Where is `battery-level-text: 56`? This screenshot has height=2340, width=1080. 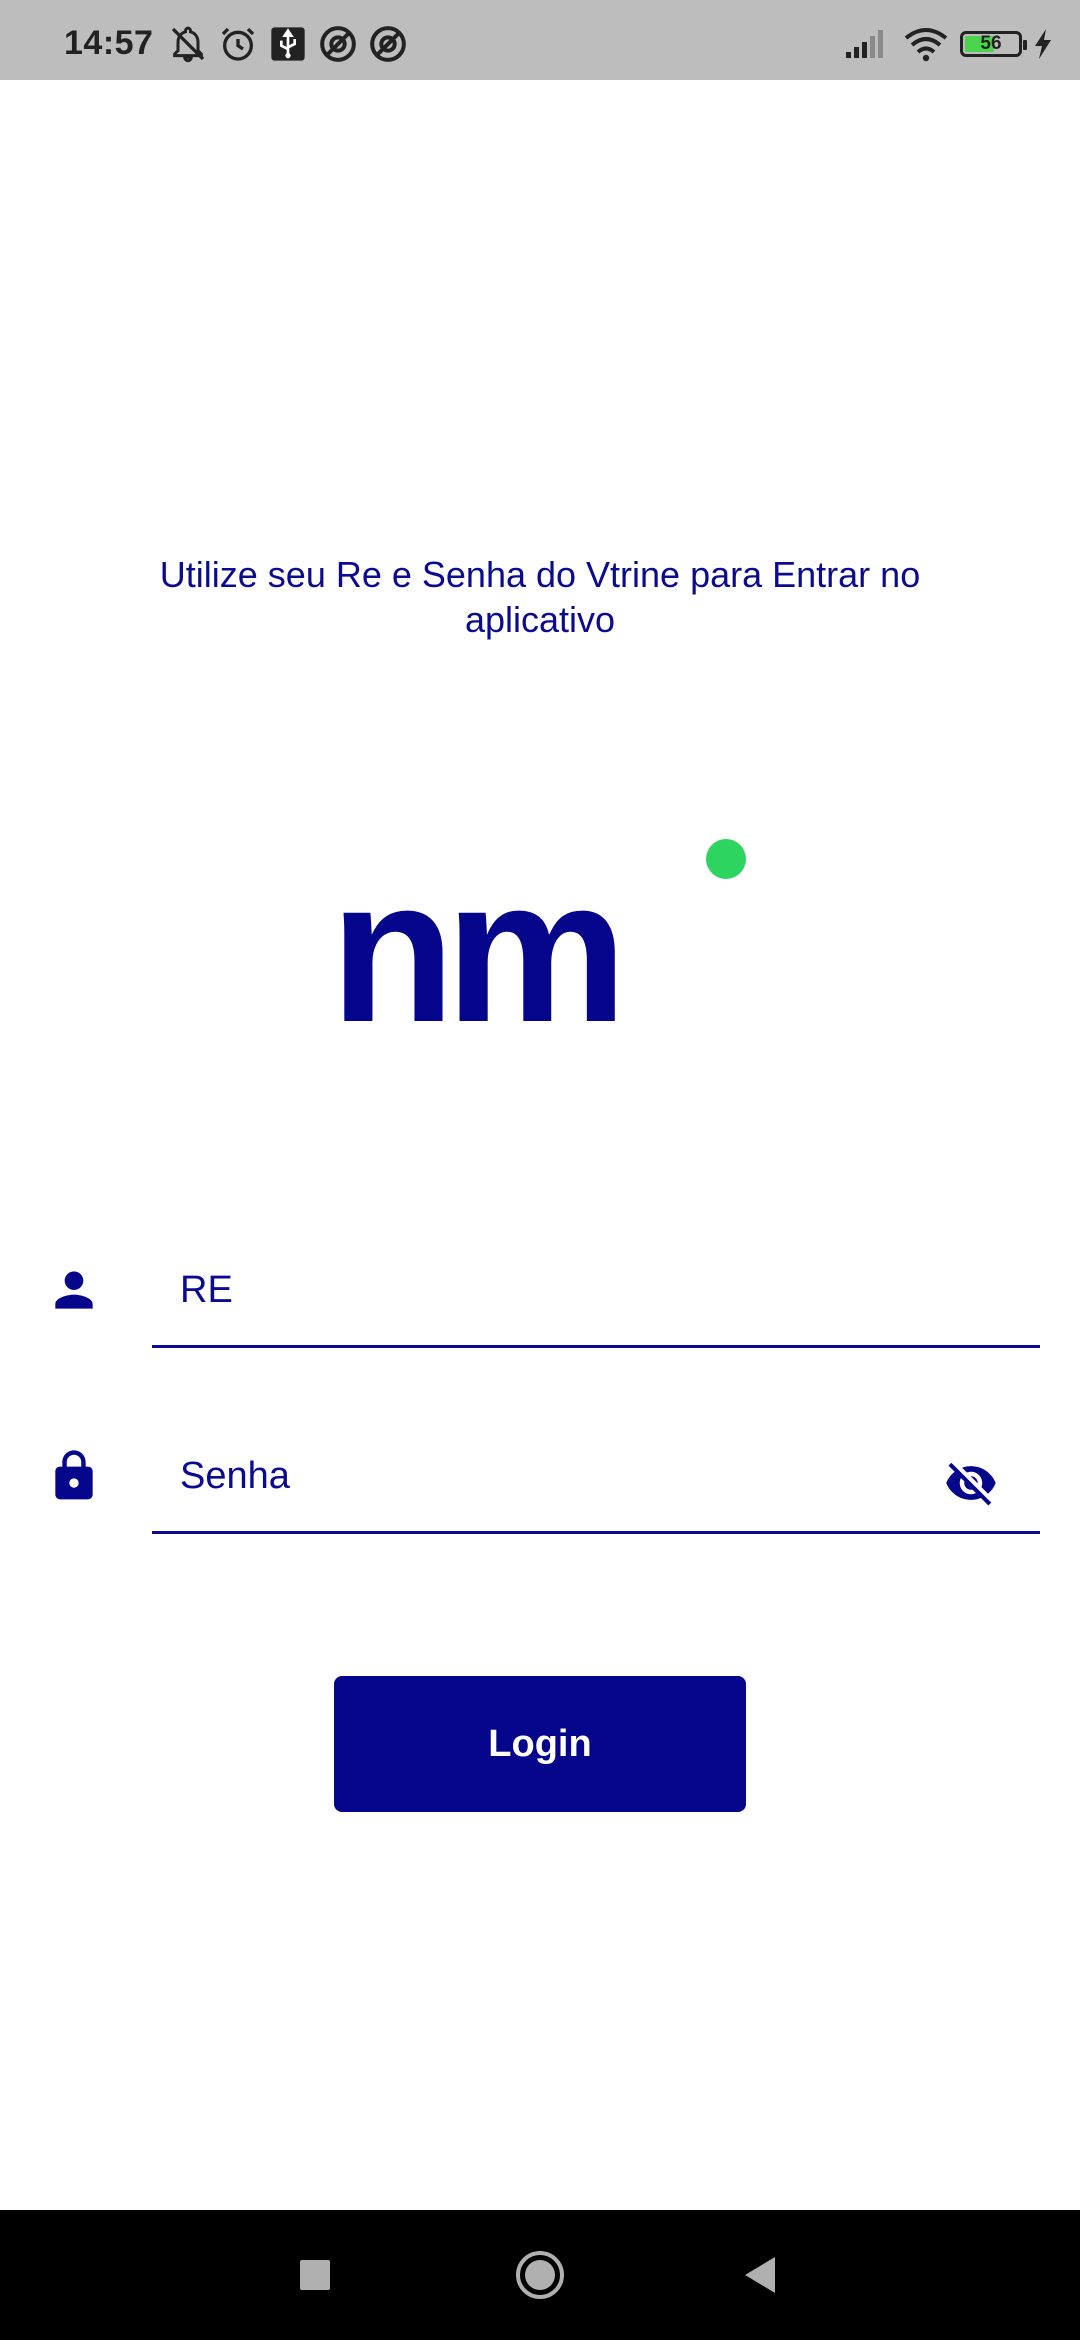 battery-level-text: 56 is located at coordinates (991, 43).